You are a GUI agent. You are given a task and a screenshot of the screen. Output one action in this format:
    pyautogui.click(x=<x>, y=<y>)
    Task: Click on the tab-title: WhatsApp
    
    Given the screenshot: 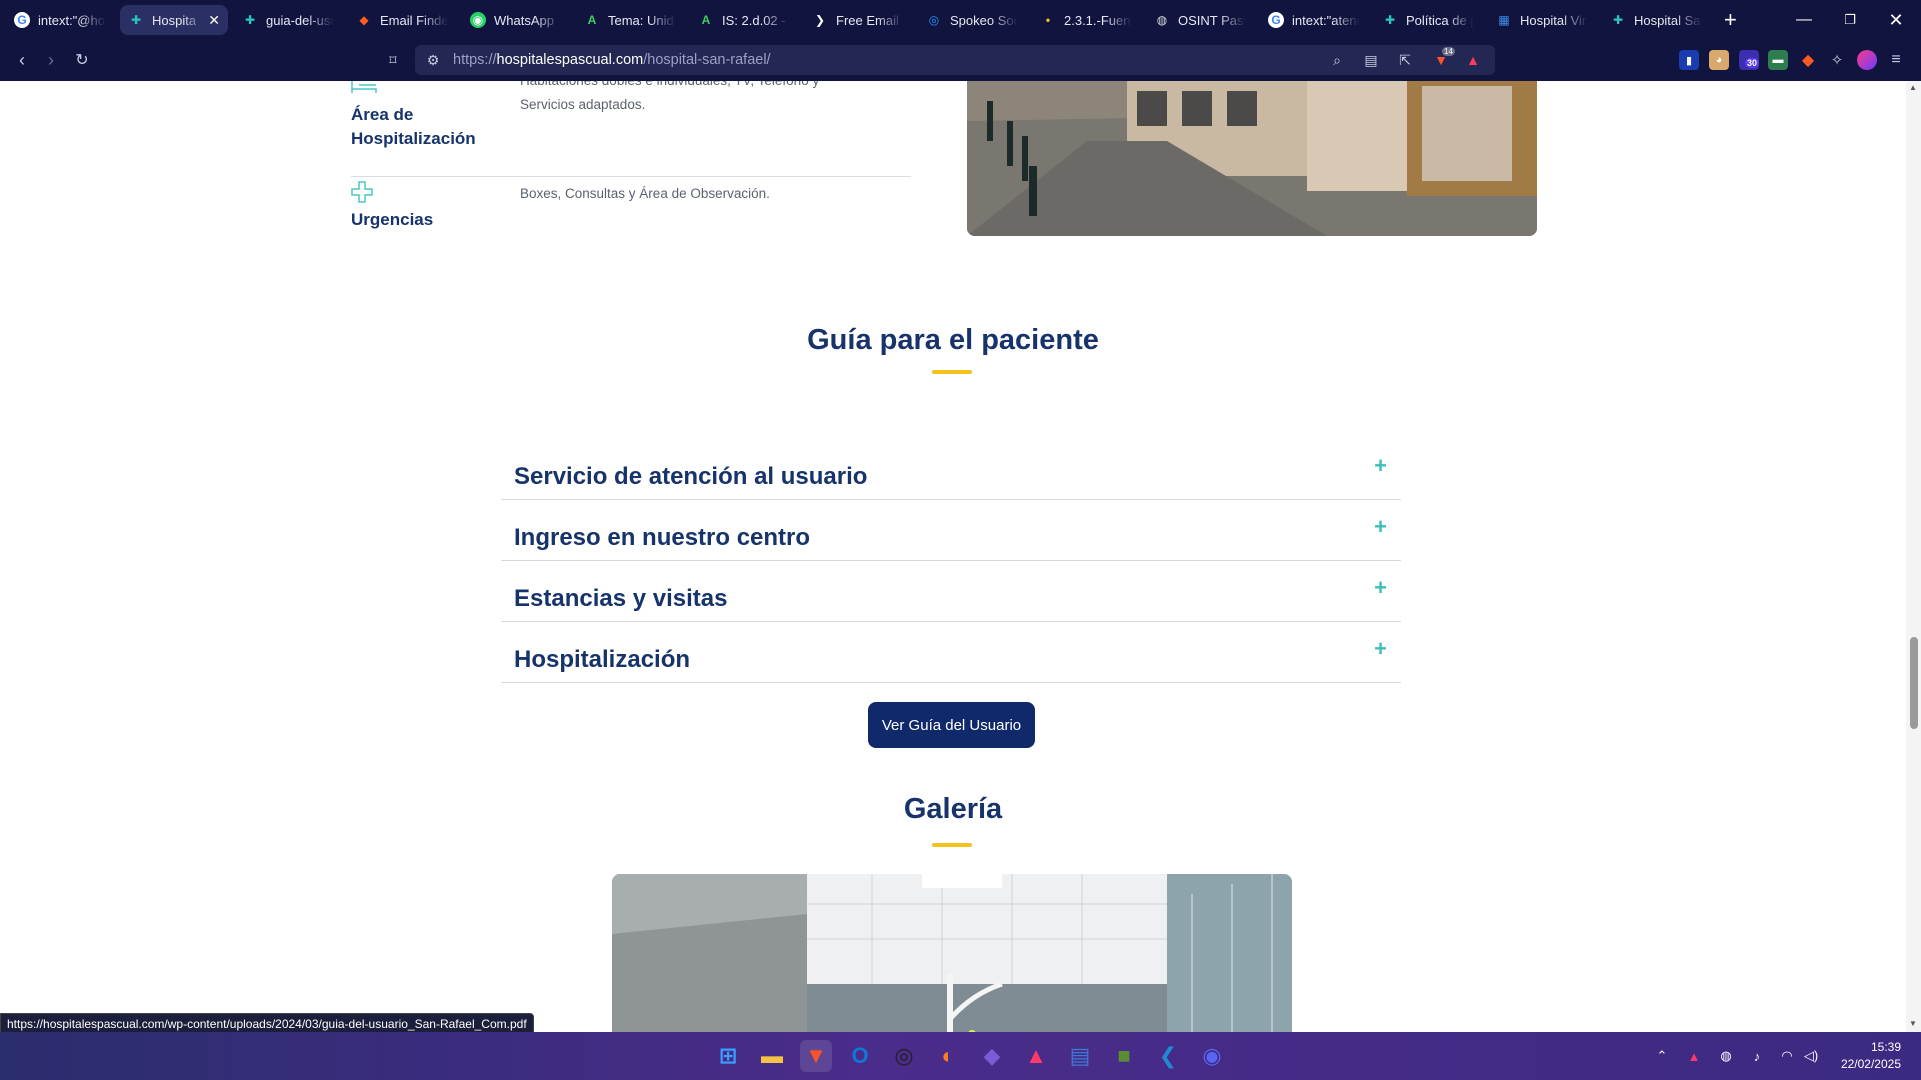 What is the action you would take?
    pyautogui.click(x=524, y=20)
    